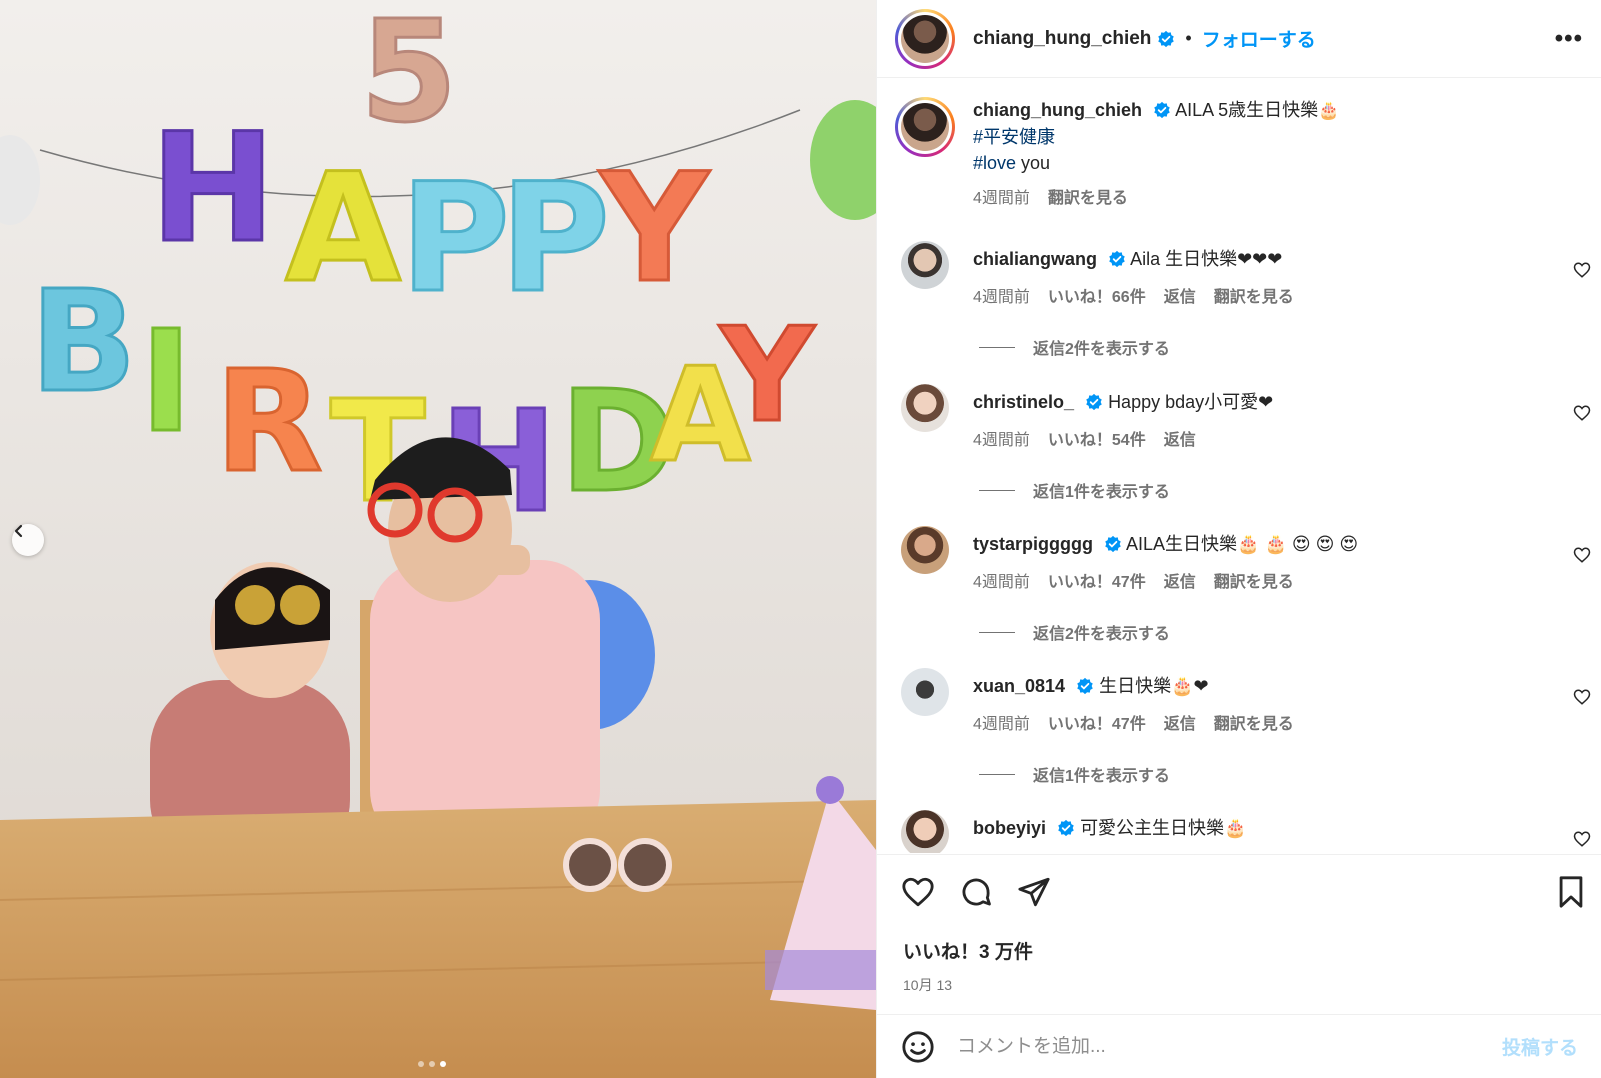 The width and height of the screenshot is (1601, 1078). I want to click on author-avatar, so click(925, 38).